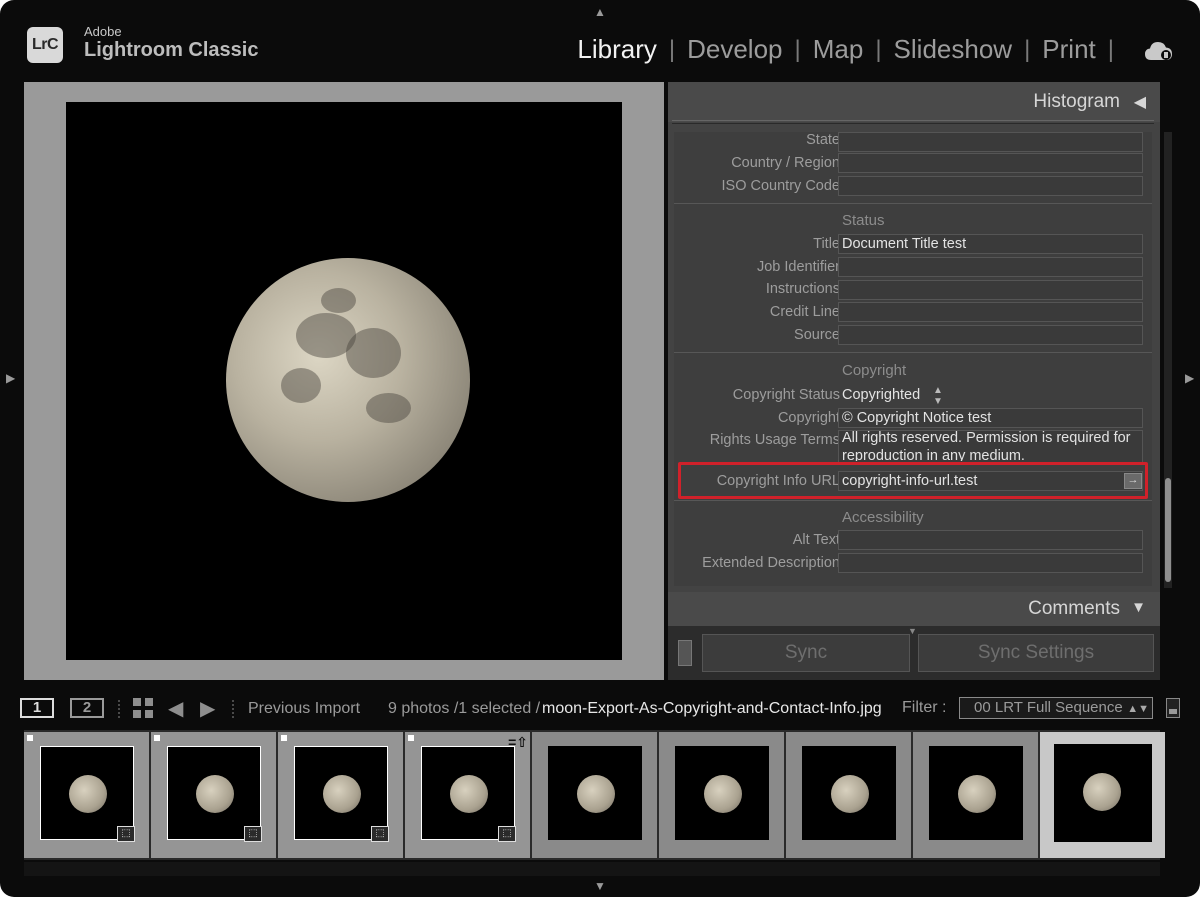 This screenshot has width=1200, height=897. I want to click on right-panel-toggle-icon: ▶, so click(1189, 378).